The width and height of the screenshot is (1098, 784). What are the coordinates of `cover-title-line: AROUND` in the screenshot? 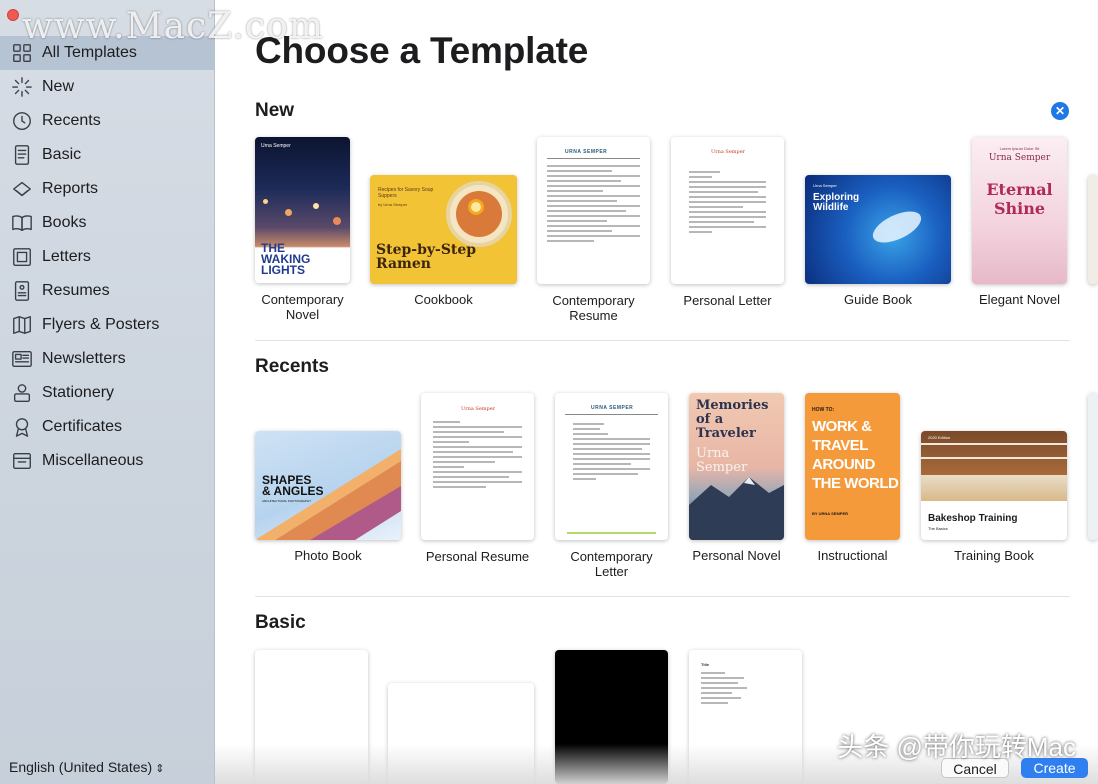 It's located at (843, 464).